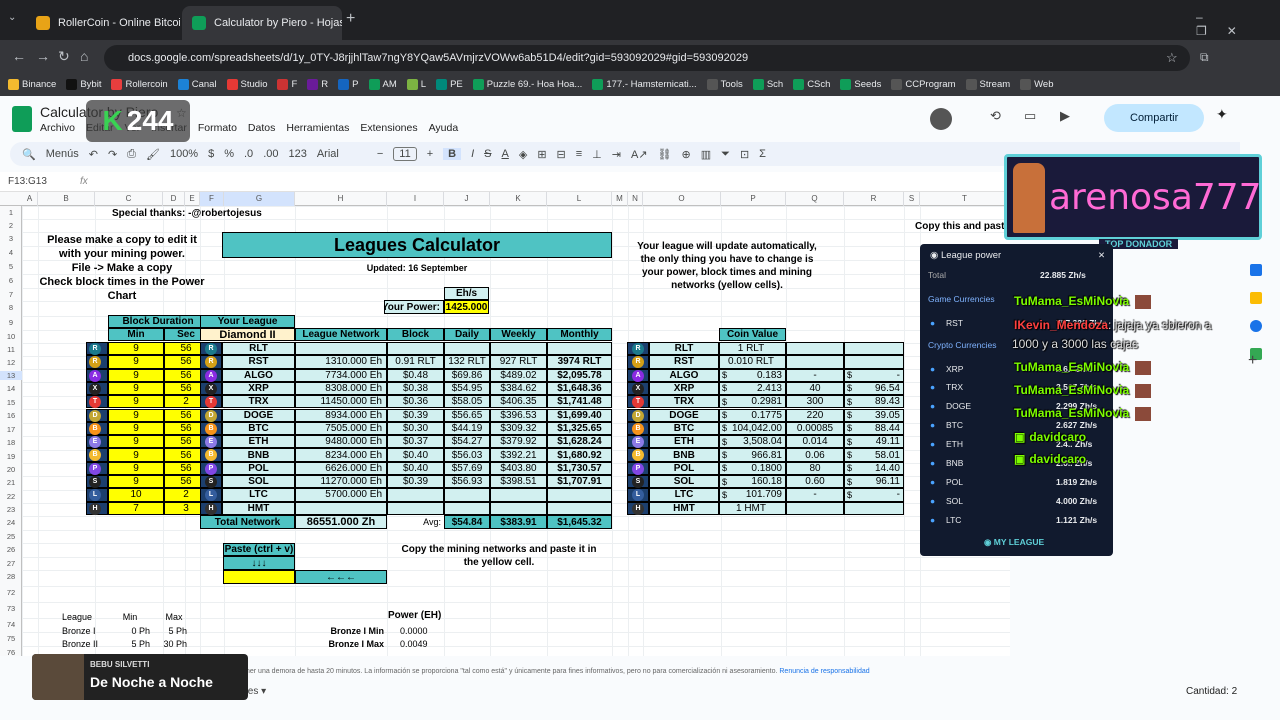 The image size is (1280, 720). Describe the element at coordinates (1256, 298) in the screenshot. I see `keep-icon` at that location.